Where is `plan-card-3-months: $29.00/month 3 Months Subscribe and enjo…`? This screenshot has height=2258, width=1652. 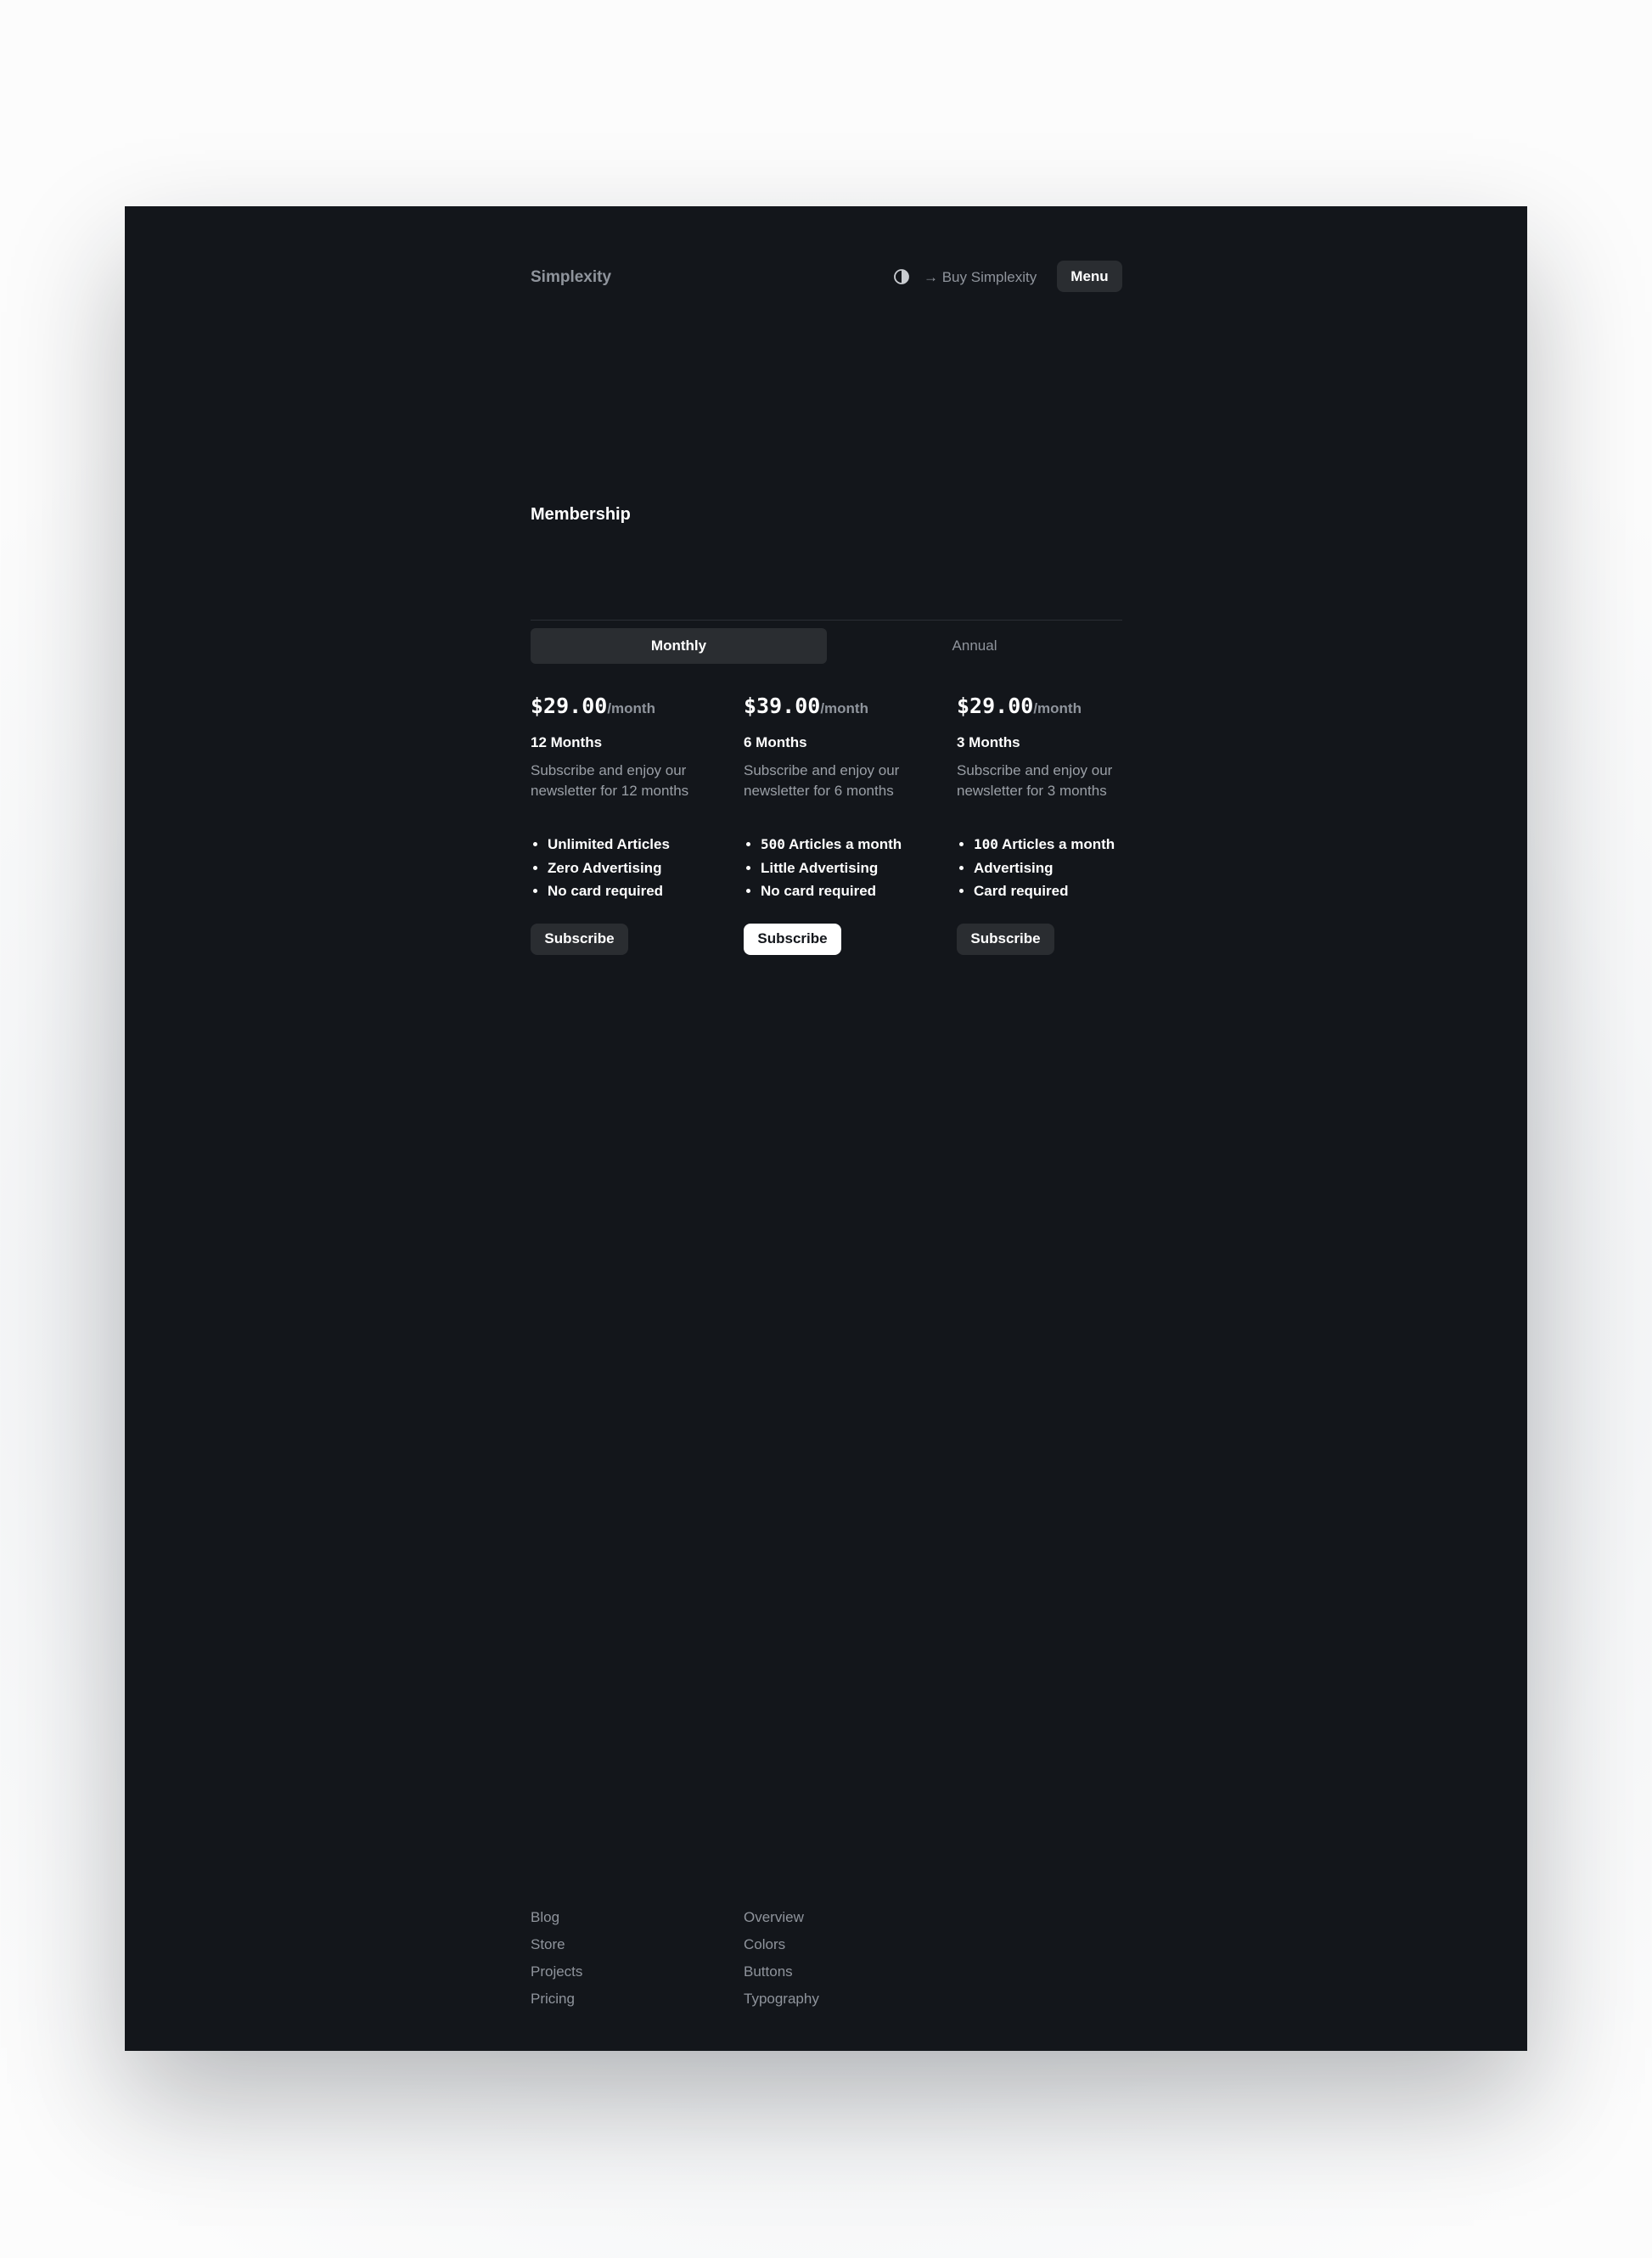 plan-card-3-months: $29.00/month 3 Months Subscribe and enjo… is located at coordinates (1046, 824).